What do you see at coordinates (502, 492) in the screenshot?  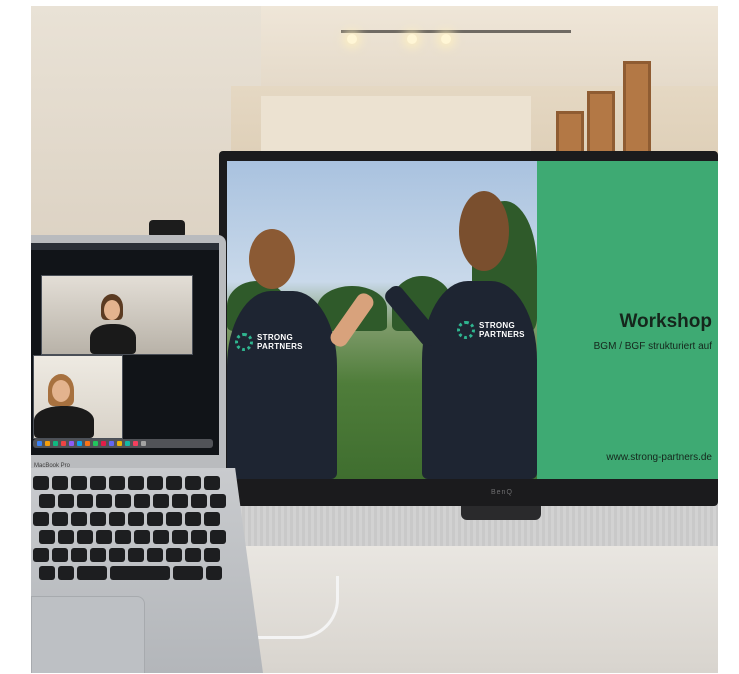 I see `monitor-brand: BenQ` at bounding box center [502, 492].